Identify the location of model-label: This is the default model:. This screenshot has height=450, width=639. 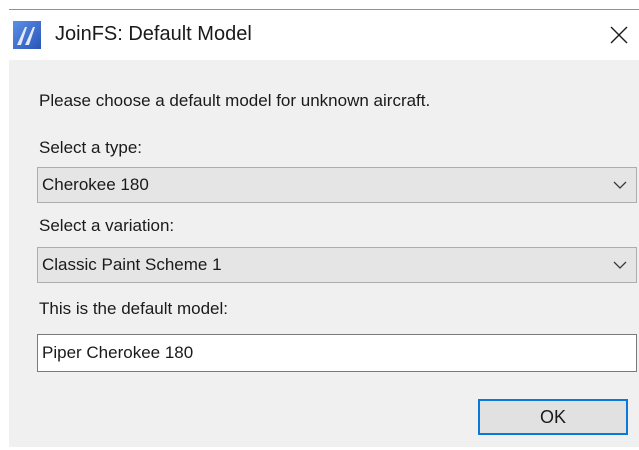
(133, 308).